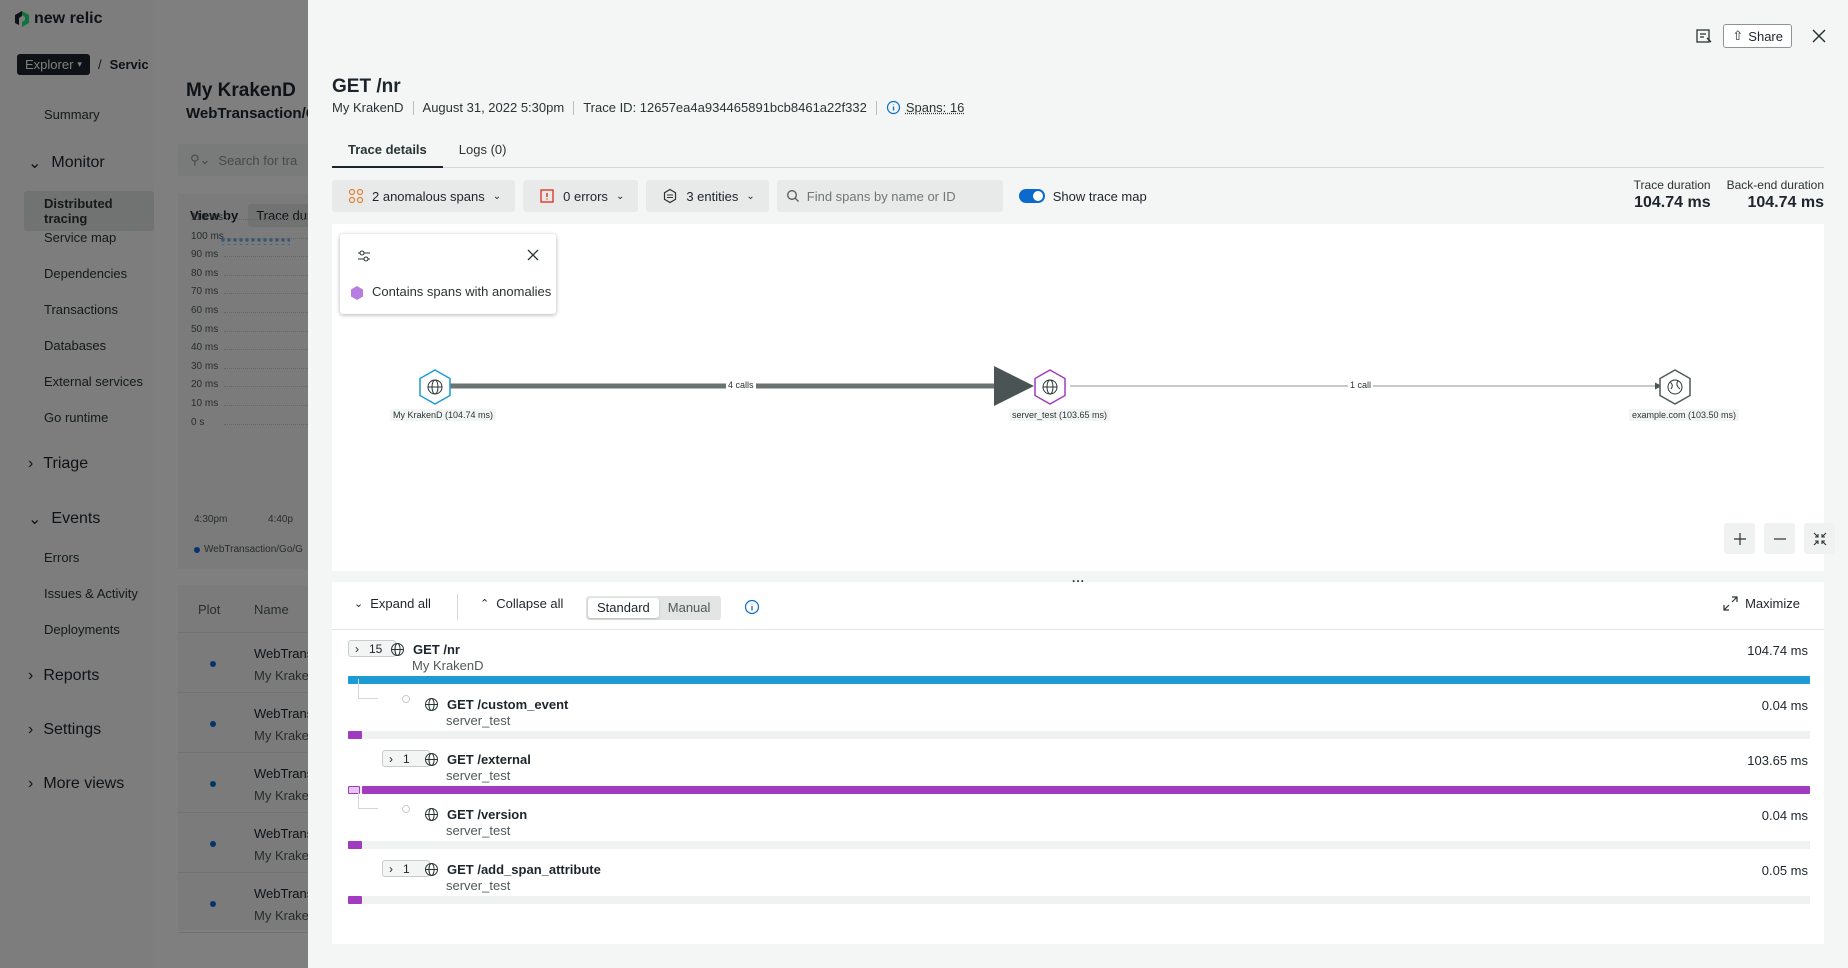 This screenshot has height=968, width=1848. What do you see at coordinates (689, 608) in the screenshot?
I see `mode-manual: Manual` at bounding box center [689, 608].